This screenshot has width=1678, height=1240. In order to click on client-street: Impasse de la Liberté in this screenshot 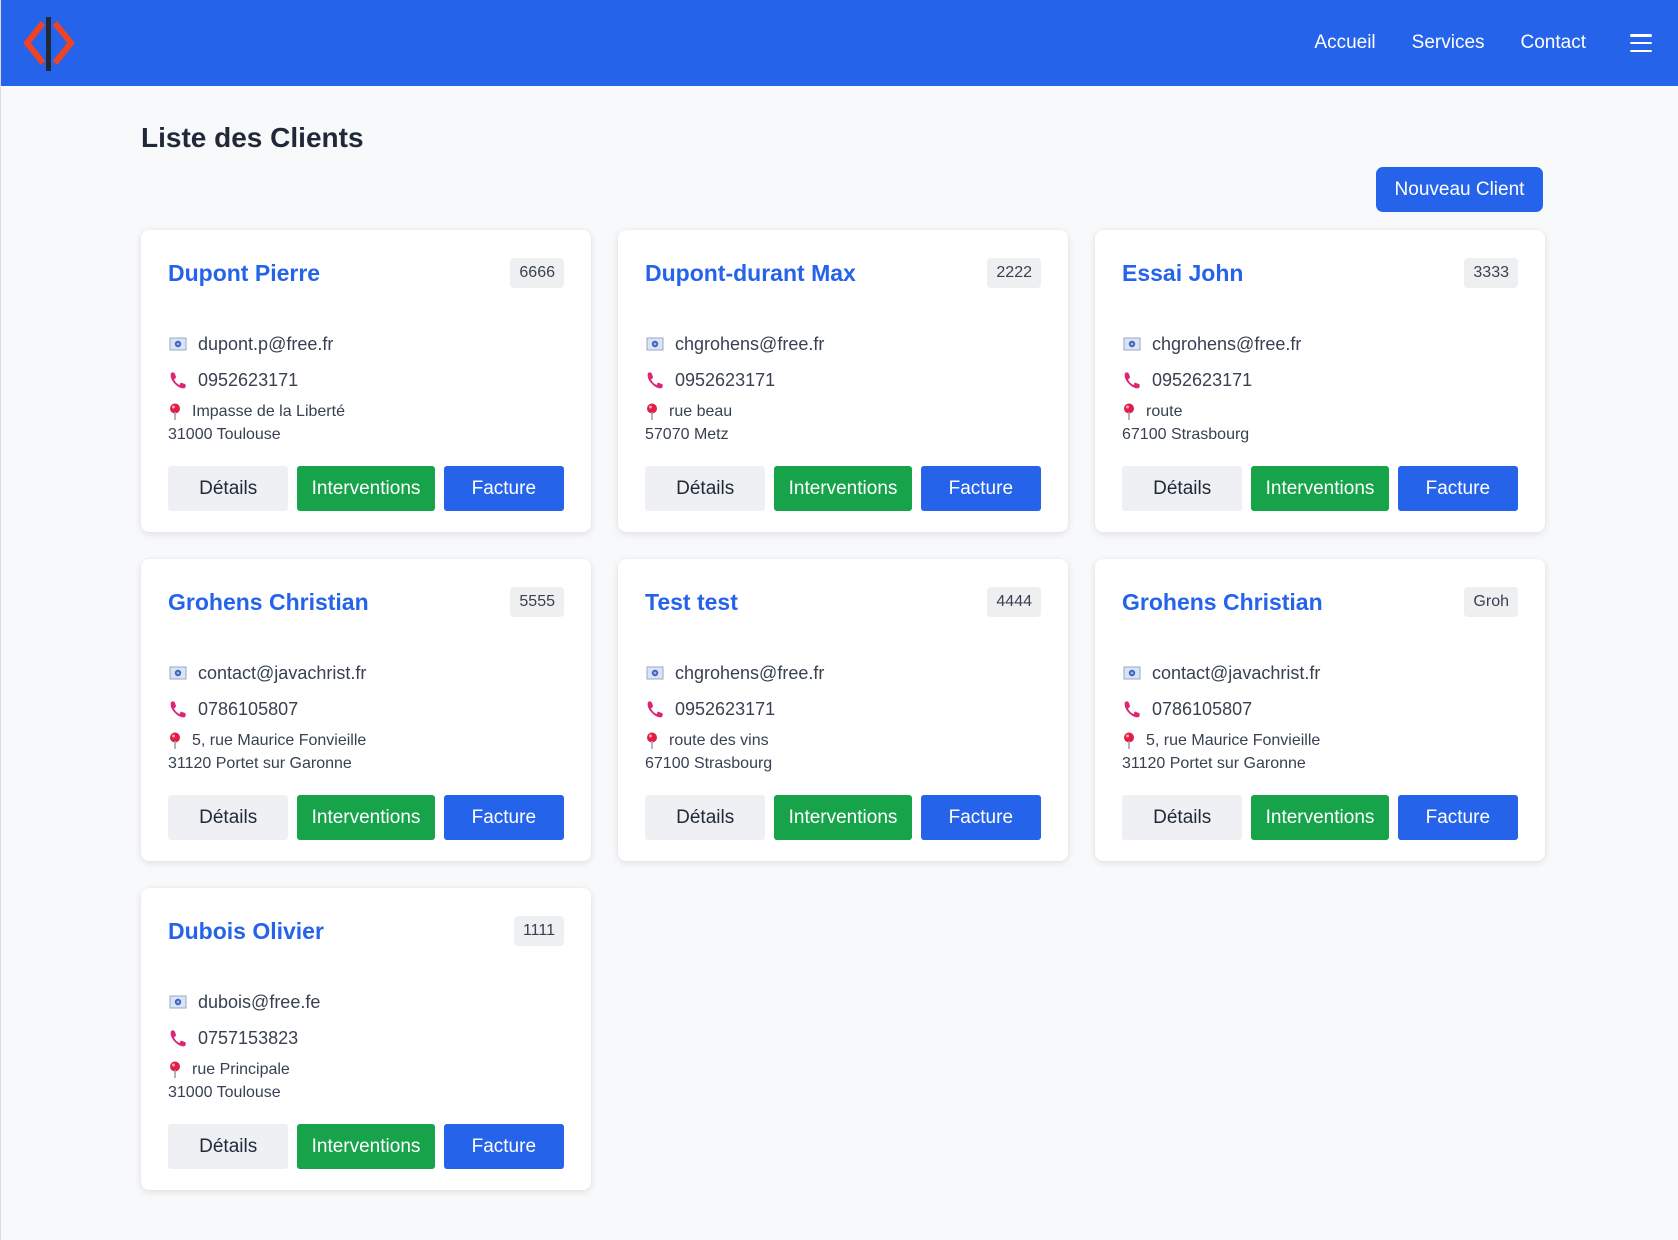, I will do `click(268, 411)`.